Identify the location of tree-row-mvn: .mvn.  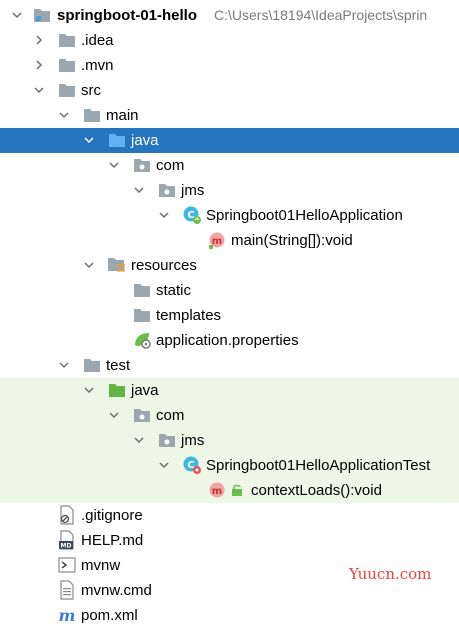
(229, 65).